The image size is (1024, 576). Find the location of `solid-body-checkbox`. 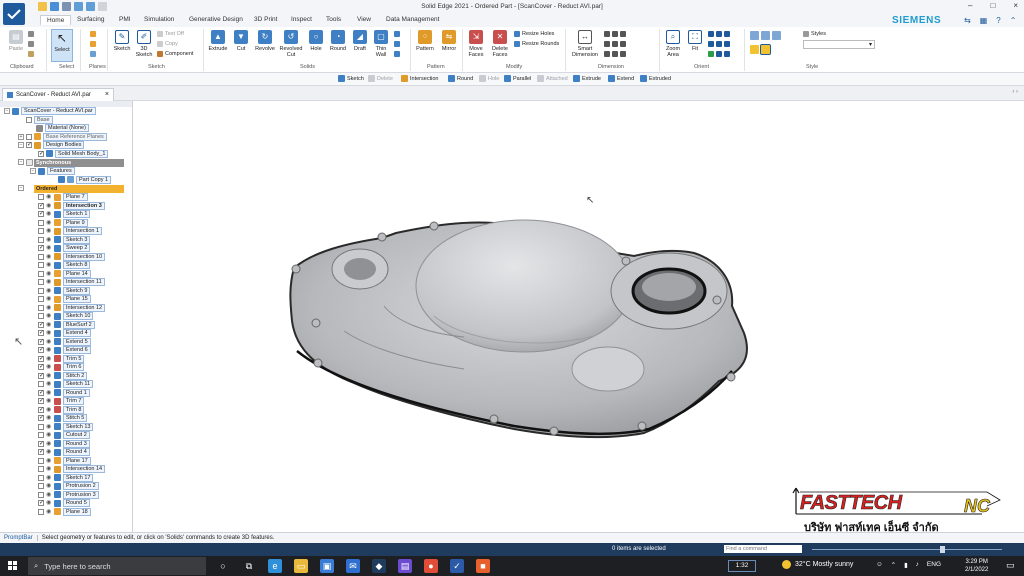

solid-body-checkbox is located at coordinates (41, 153).